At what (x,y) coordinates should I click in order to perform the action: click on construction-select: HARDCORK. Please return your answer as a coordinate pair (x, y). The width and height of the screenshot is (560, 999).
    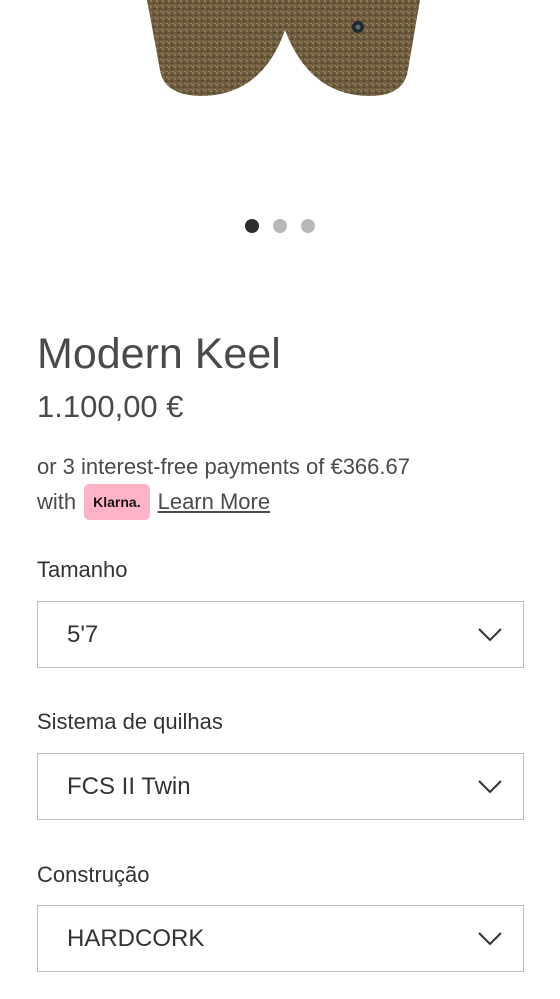
    Looking at the image, I should click on (280, 938).